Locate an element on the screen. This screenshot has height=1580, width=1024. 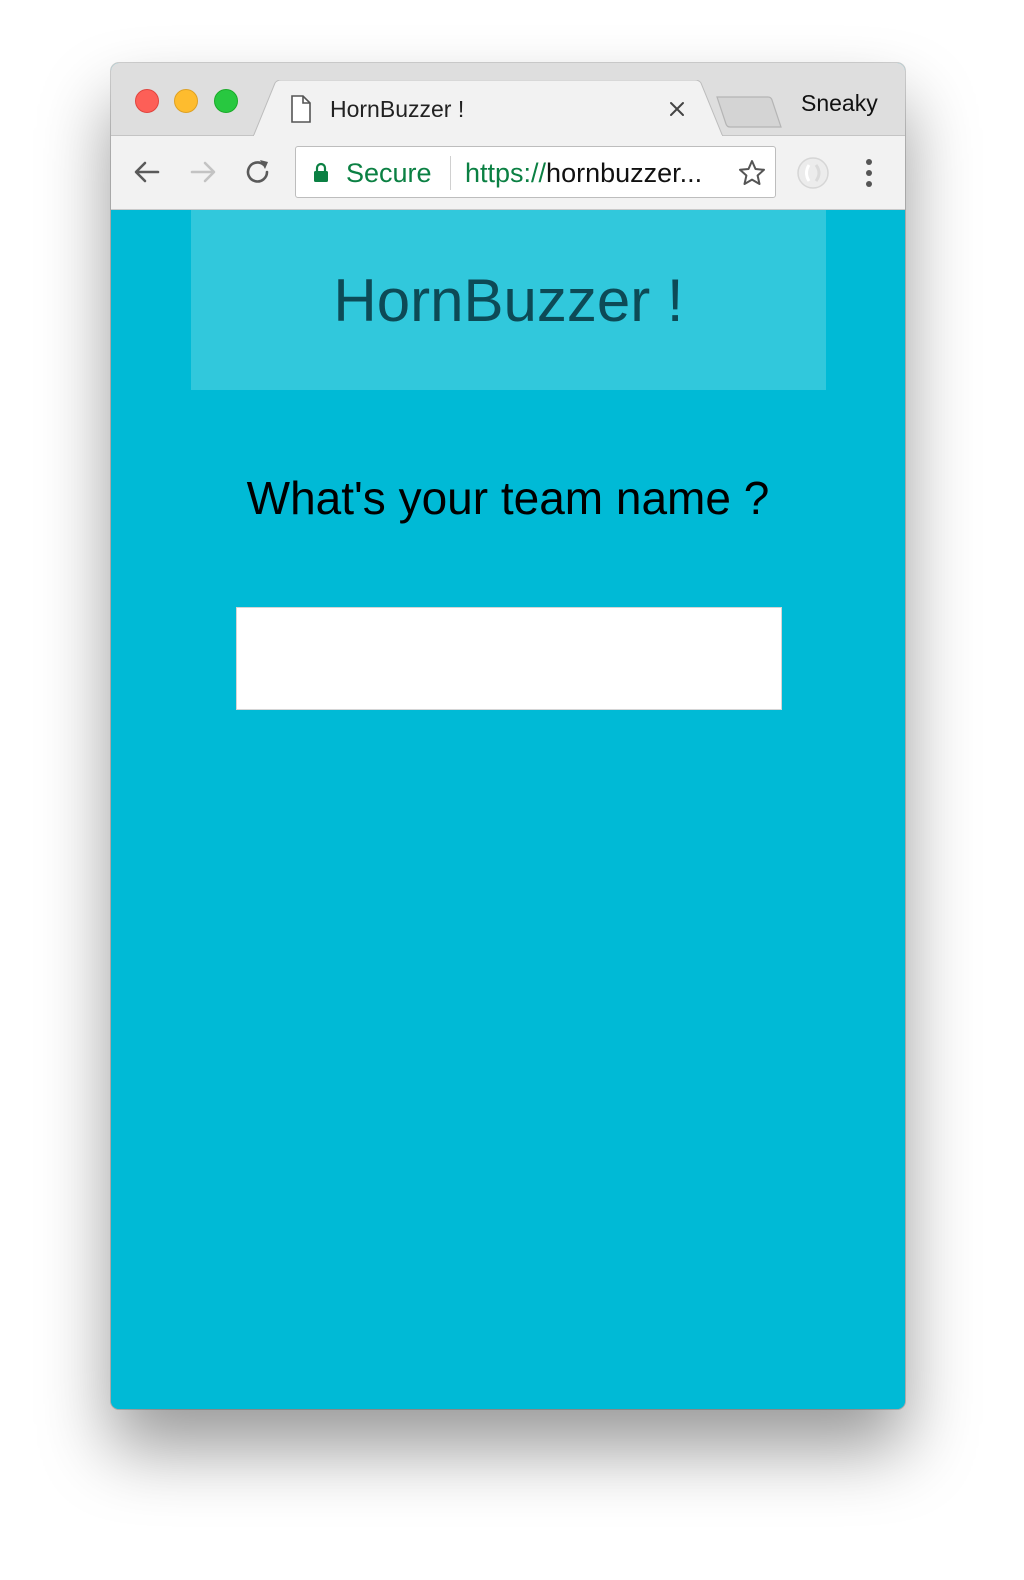
document-icon is located at coordinates (301, 109).